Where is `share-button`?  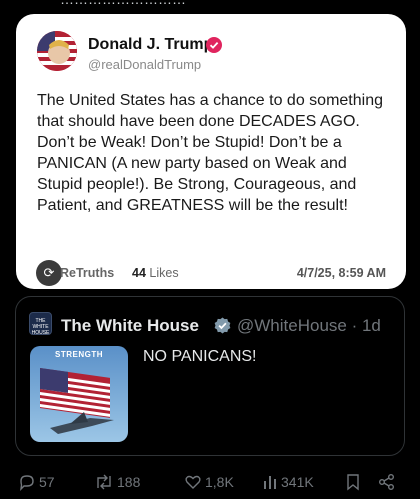 share-button is located at coordinates (388, 482).